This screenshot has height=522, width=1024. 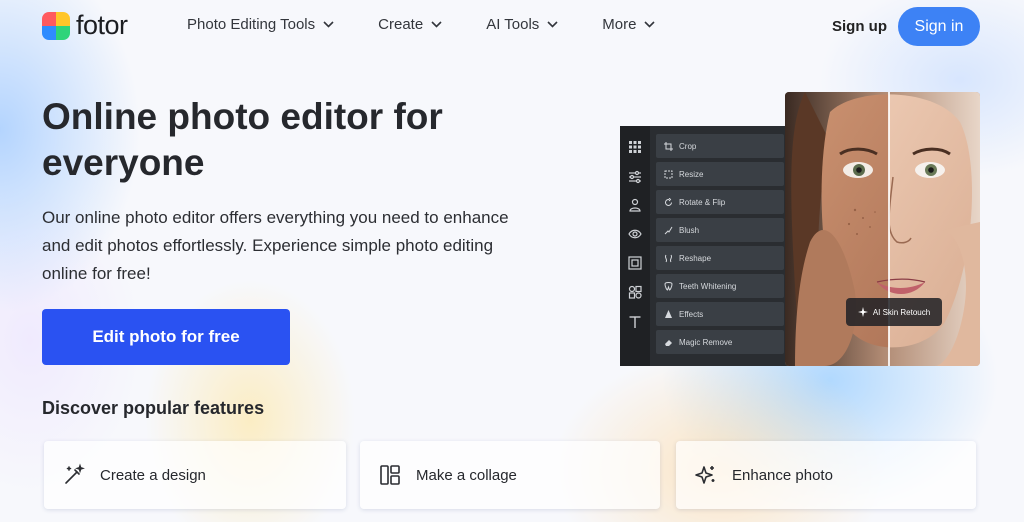 What do you see at coordinates (102, 25) in the screenshot?
I see `logo-text: fotor` at bounding box center [102, 25].